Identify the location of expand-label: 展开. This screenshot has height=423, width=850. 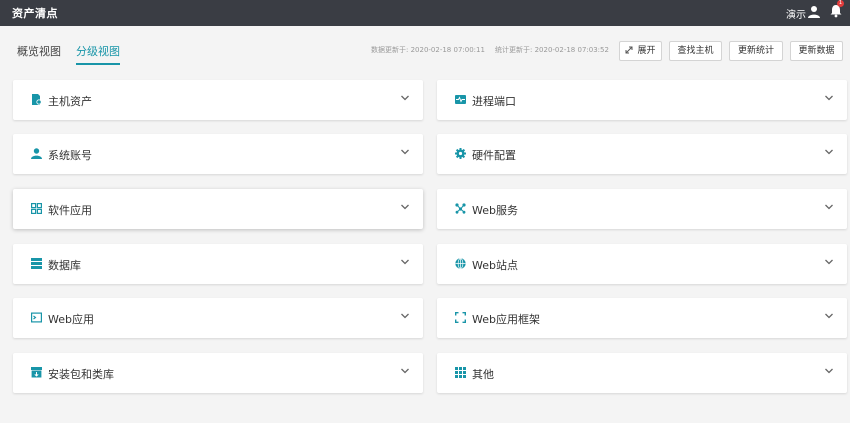
(646, 51).